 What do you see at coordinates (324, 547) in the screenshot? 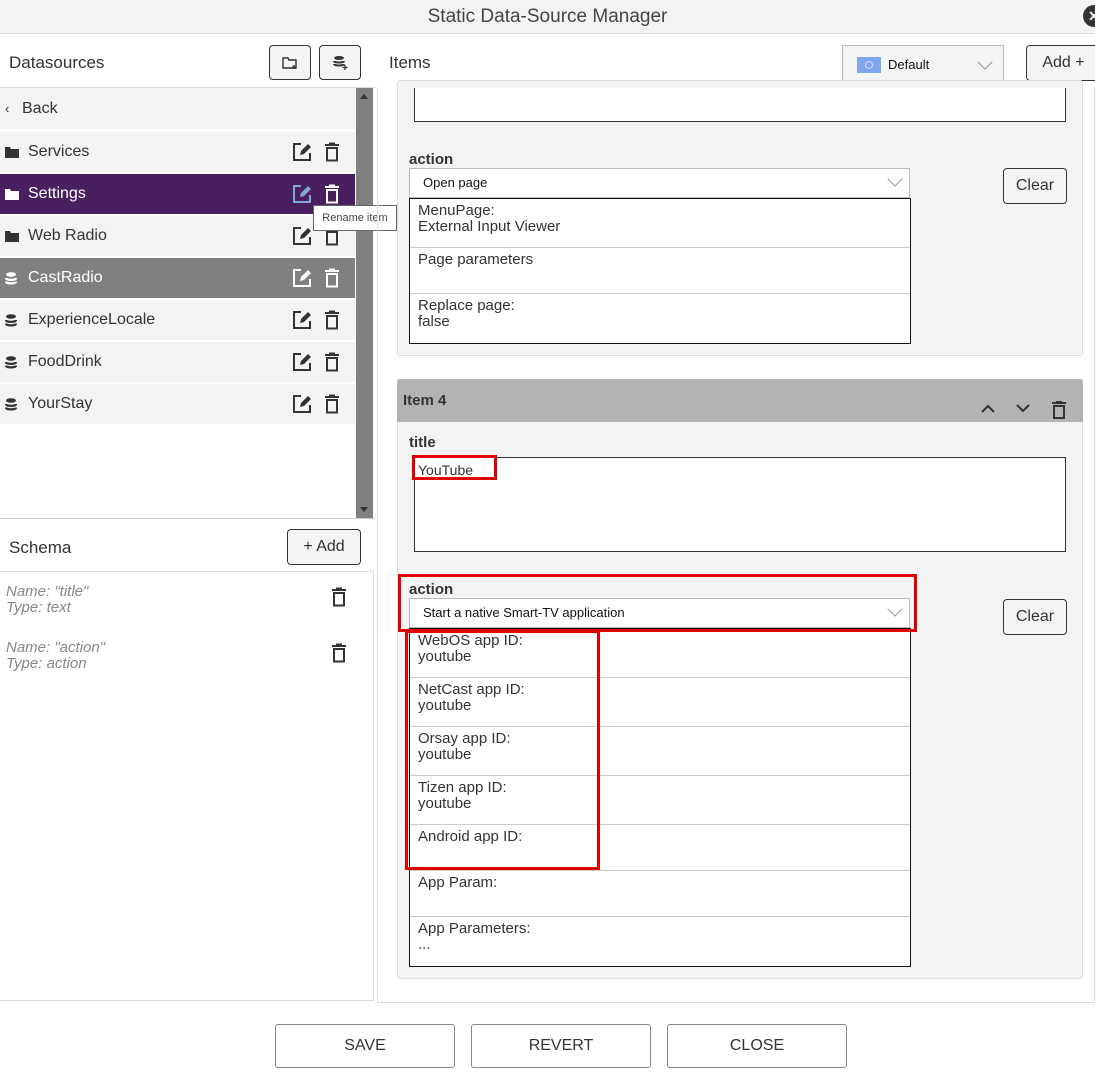
I see `add-schema-button: + Add` at bounding box center [324, 547].